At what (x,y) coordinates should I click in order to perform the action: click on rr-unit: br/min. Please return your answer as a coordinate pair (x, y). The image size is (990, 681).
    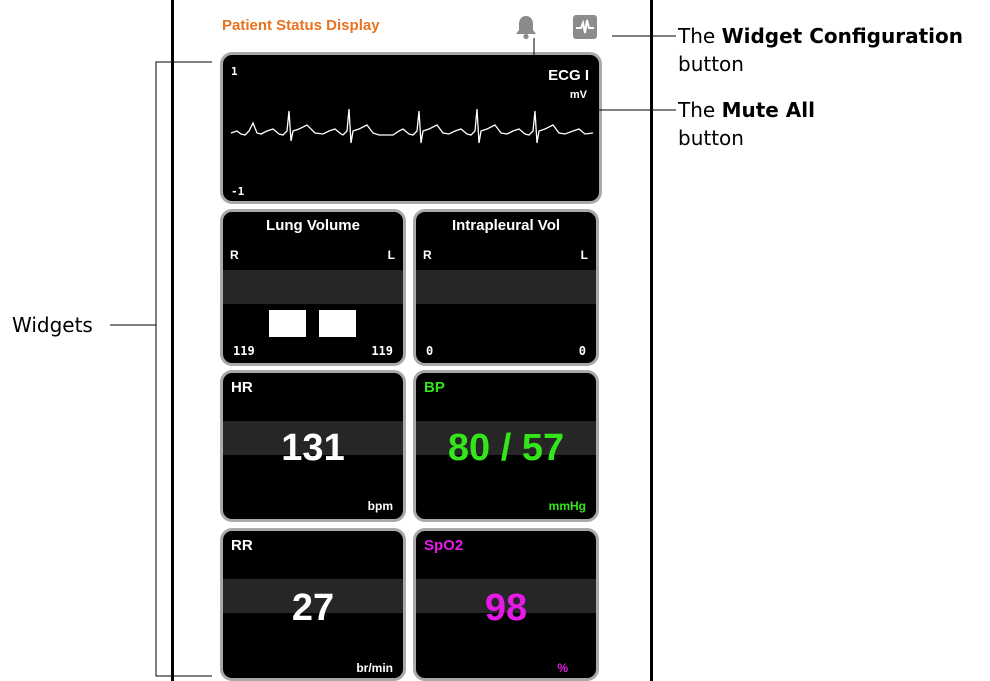
    Looking at the image, I should click on (374, 668).